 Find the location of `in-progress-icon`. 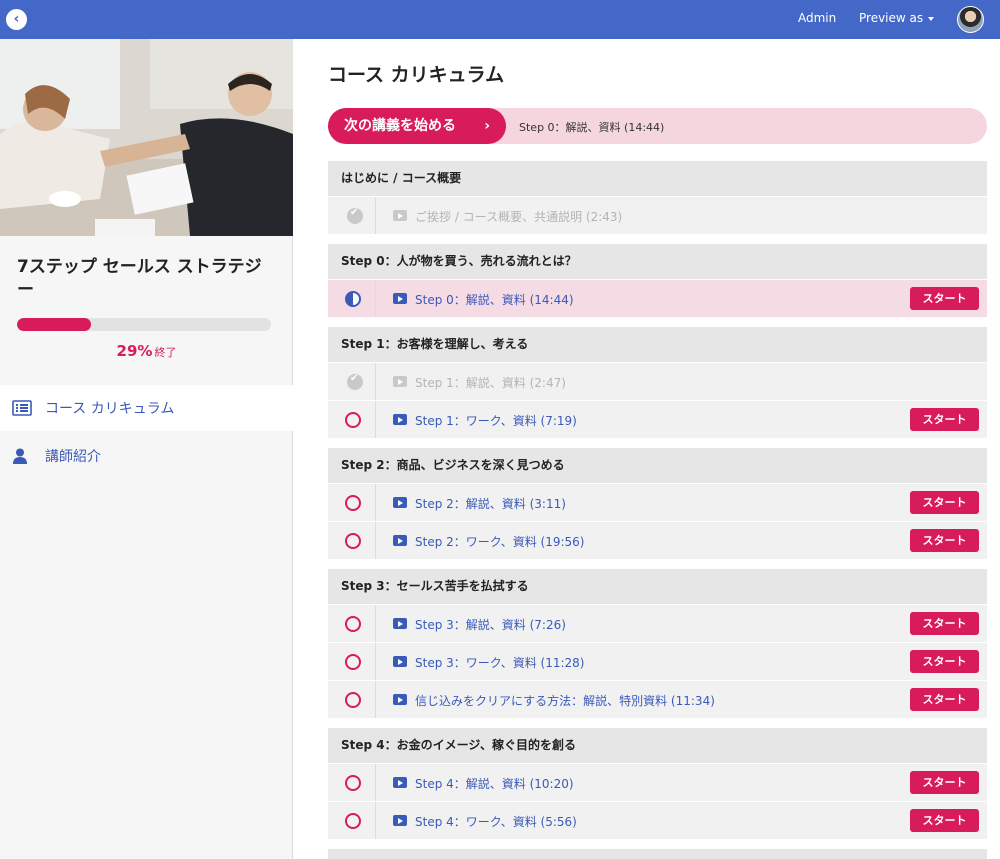

in-progress-icon is located at coordinates (353, 299).